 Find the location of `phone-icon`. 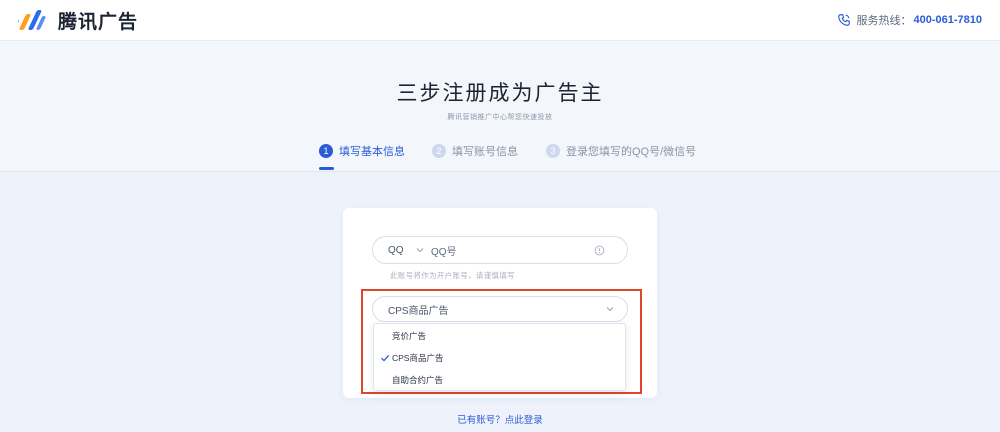

phone-icon is located at coordinates (844, 20).